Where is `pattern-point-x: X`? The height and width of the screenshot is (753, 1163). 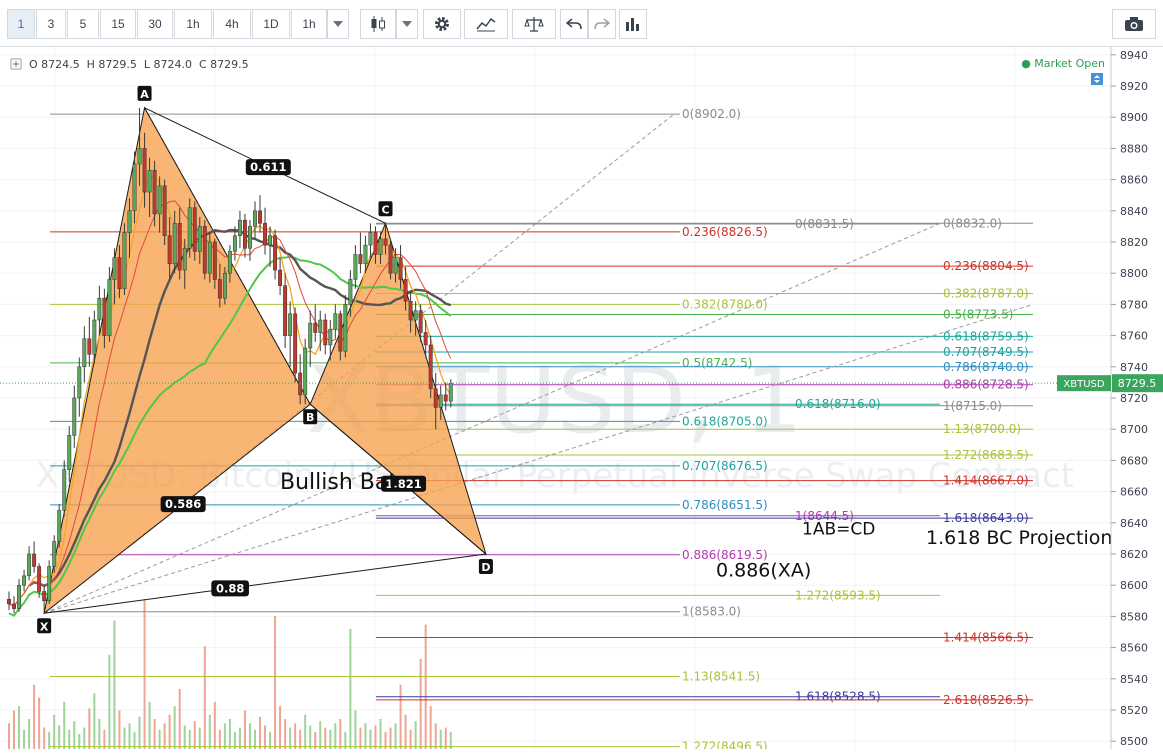 pattern-point-x: X is located at coordinates (44, 626).